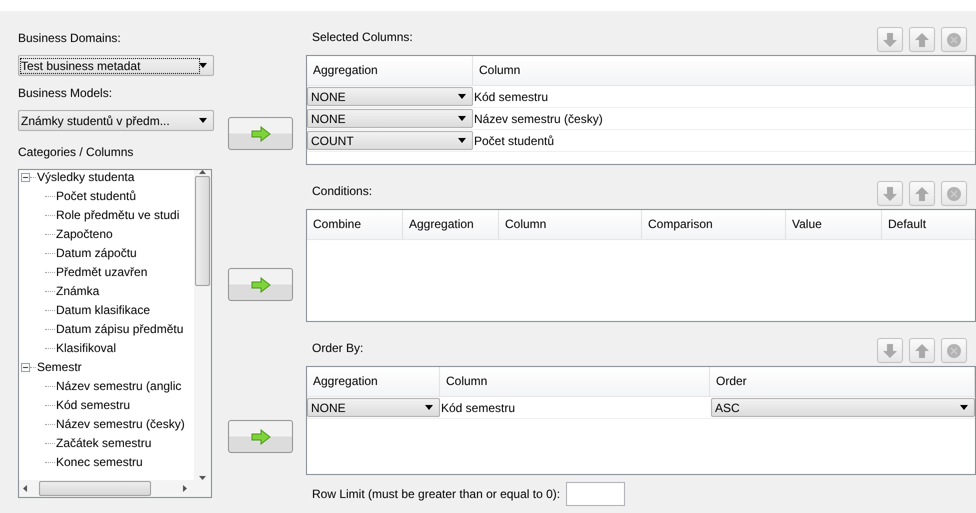 The height and width of the screenshot is (513, 976). Describe the element at coordinates (342, 191) in the screenshot. I see `section-label: Conditions:` at that location.